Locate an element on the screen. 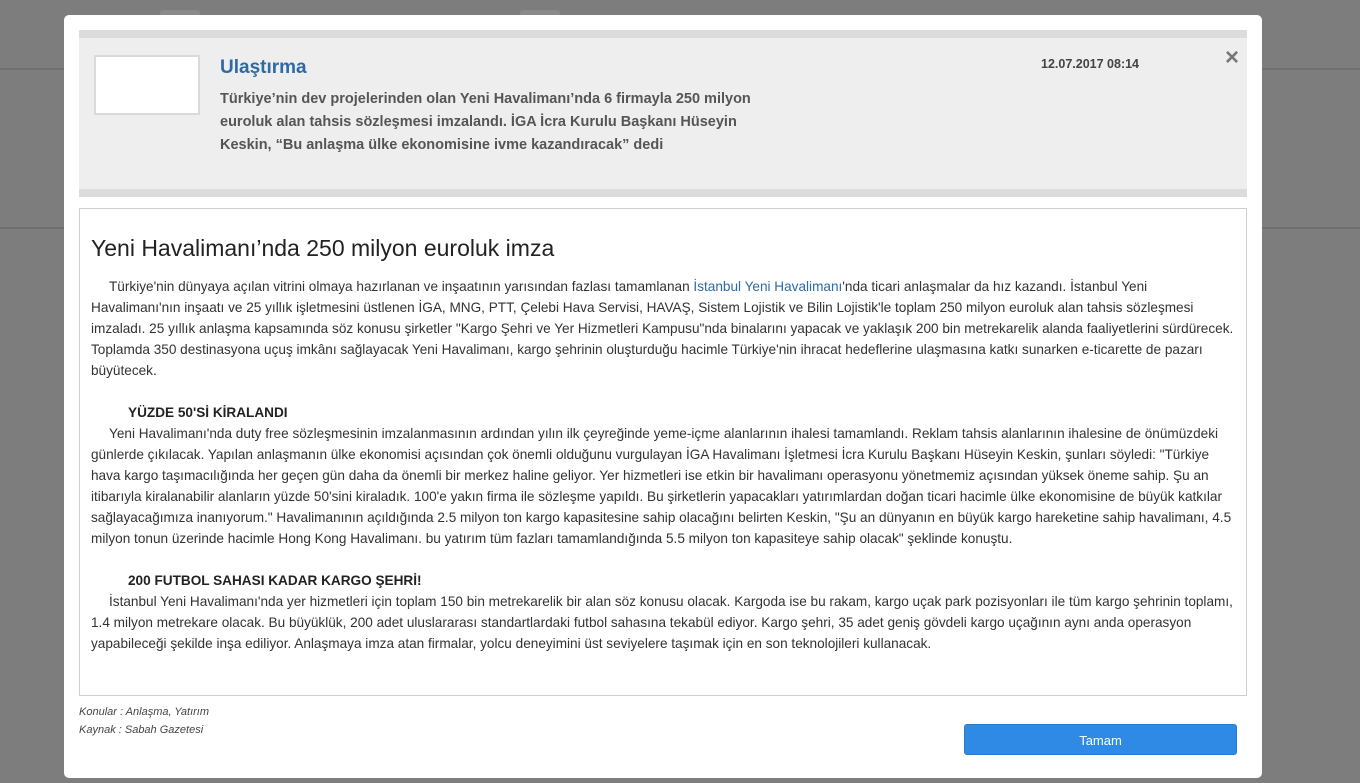 This screenshot has height=783, width=1360. news-date: 12.07.2017 08:14 is located at coordinates (1090, 64).